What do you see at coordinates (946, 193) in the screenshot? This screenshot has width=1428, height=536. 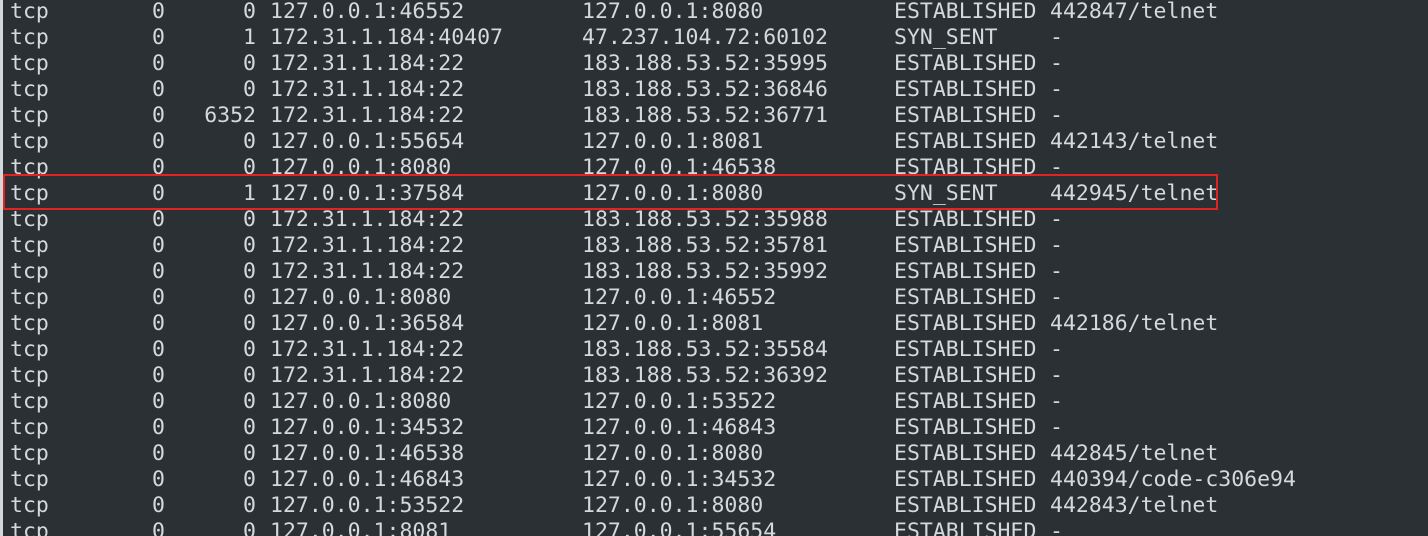 I see `state-cell: SYN_SENT` at bounding box center [946, 193].